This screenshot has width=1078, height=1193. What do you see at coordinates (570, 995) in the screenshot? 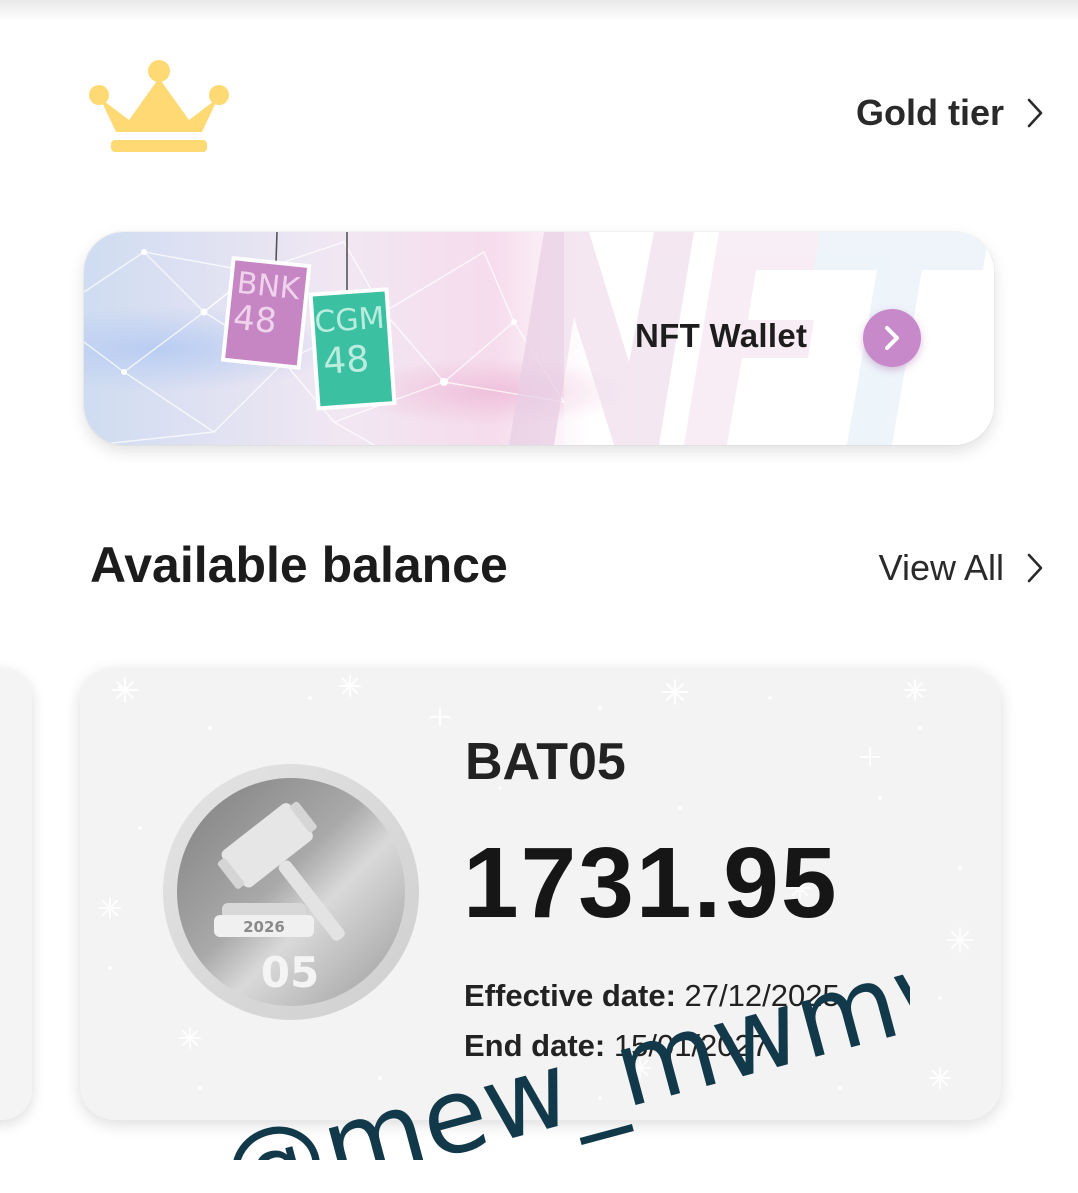
I see `effective-date-label: Effective date:` at bounding box center [570, 995].